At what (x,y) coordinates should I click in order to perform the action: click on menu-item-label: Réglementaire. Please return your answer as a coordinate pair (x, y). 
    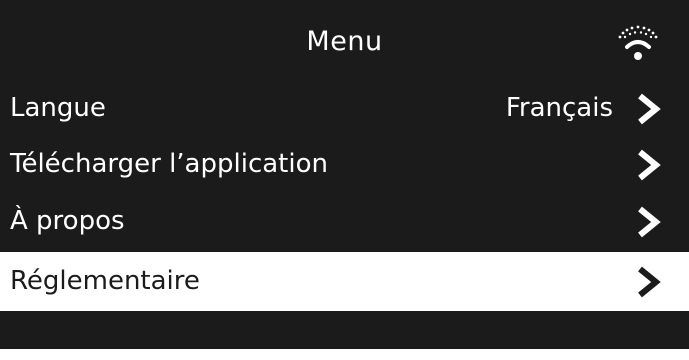
    Looking at the image, I should click on (105, 281).